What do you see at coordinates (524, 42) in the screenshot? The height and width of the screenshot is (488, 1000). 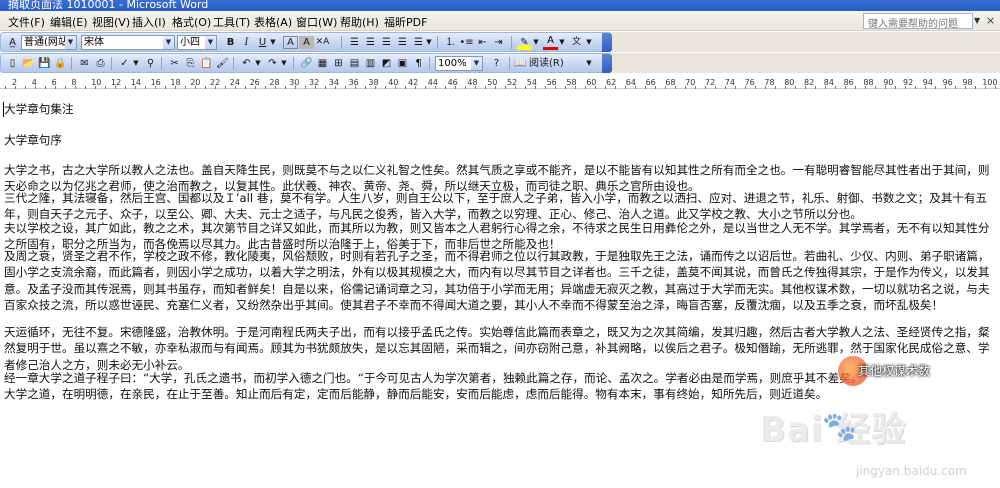 I see `highlight-button: ✎` at bounding box center [524, 42].